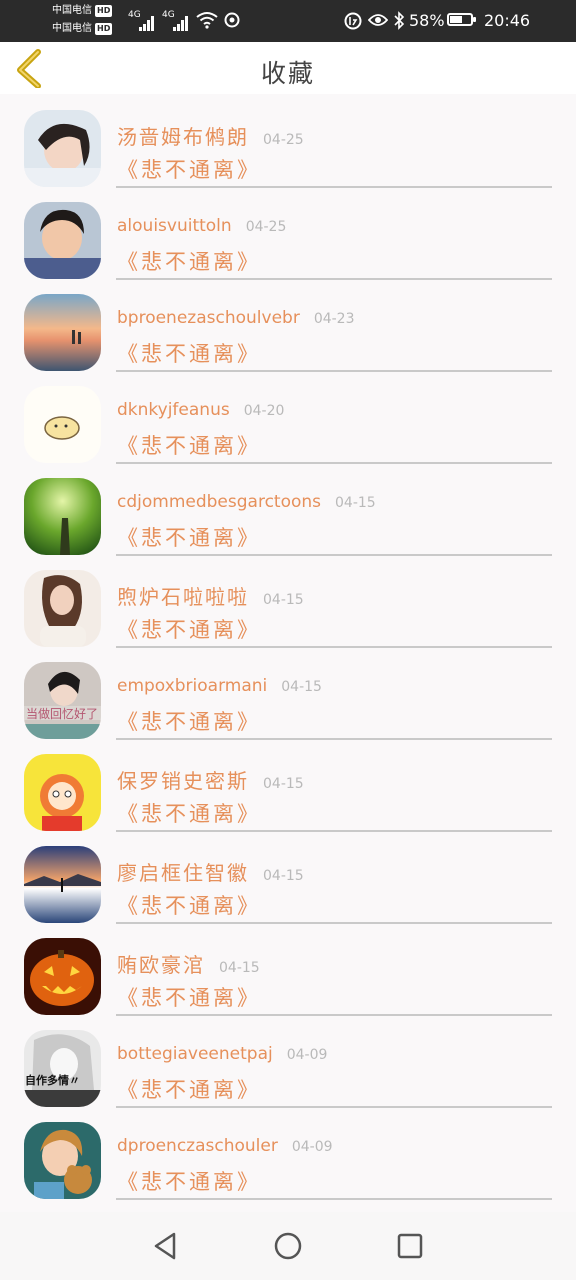 This screenshot has width=576, height=1280. I want to click on item-username: 贿欧豪涫 04-15, so click(188, 963).